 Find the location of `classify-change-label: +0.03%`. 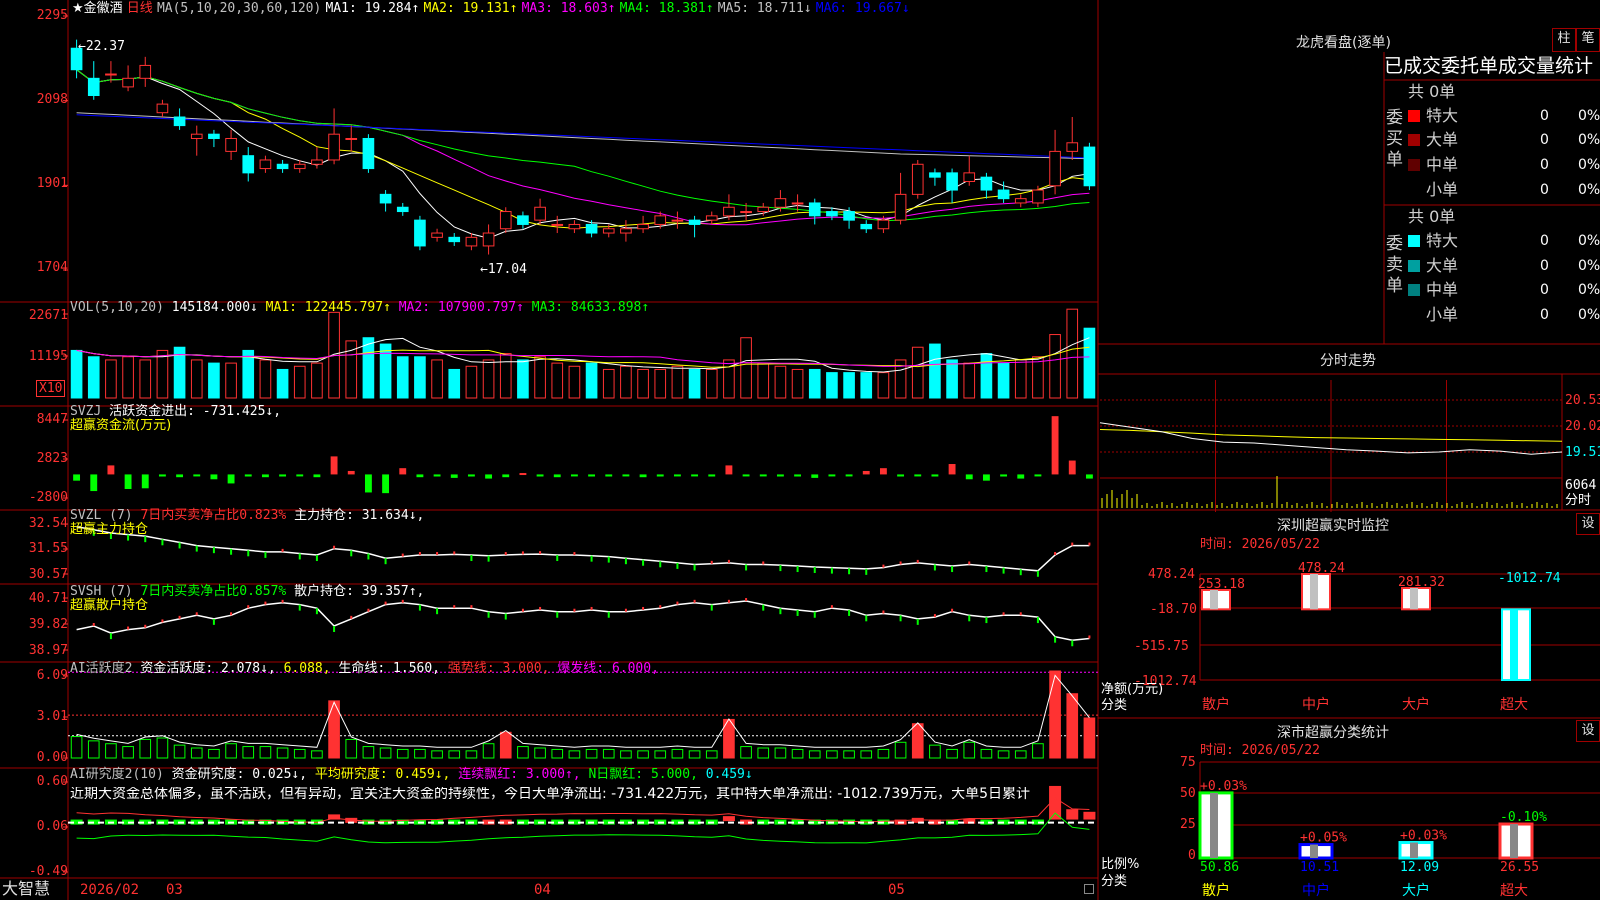

classify-change-label: +0.03% is located at coordinates (1423, 836).